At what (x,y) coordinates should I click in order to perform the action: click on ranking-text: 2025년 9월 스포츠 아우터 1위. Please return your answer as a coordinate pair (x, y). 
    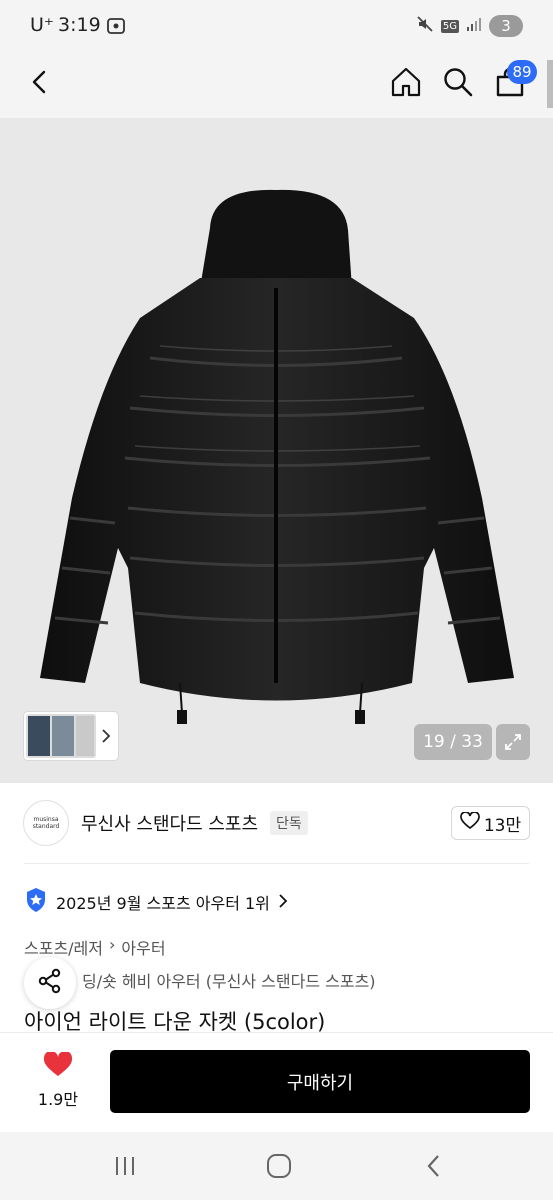
    Looking at the image, I should click on (163, 903).